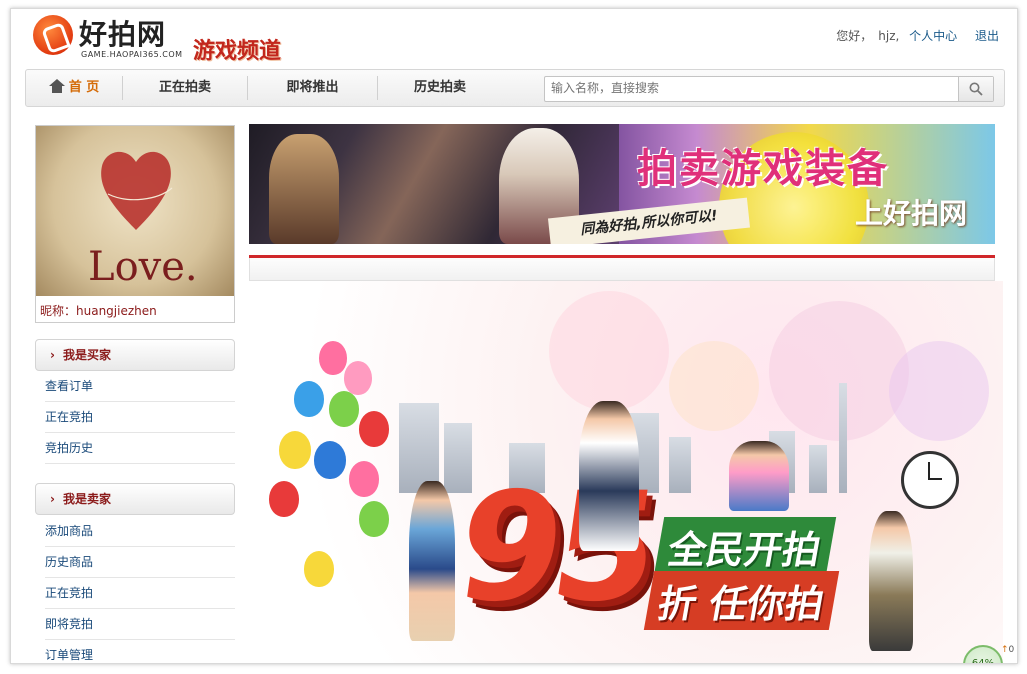  I want to click on banner-headline: 拍卖游戏装备, so click(763, 169).